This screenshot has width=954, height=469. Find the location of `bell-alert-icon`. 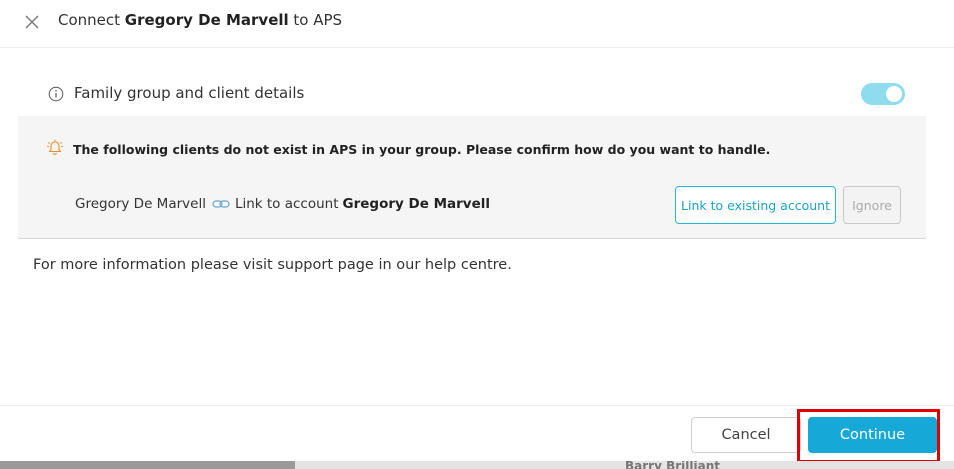

bell-alert-icon is located at coordinates (55, 147).